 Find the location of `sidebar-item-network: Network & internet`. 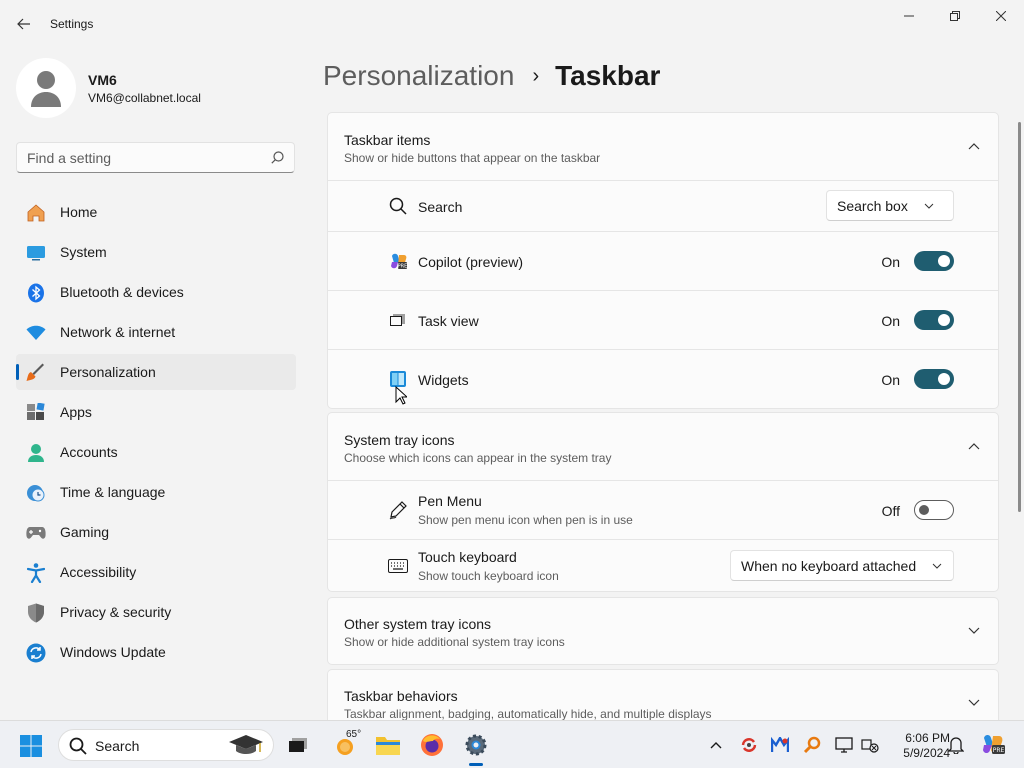

sidebar-item-network: Network & internet is located at coordinates (156, 332).